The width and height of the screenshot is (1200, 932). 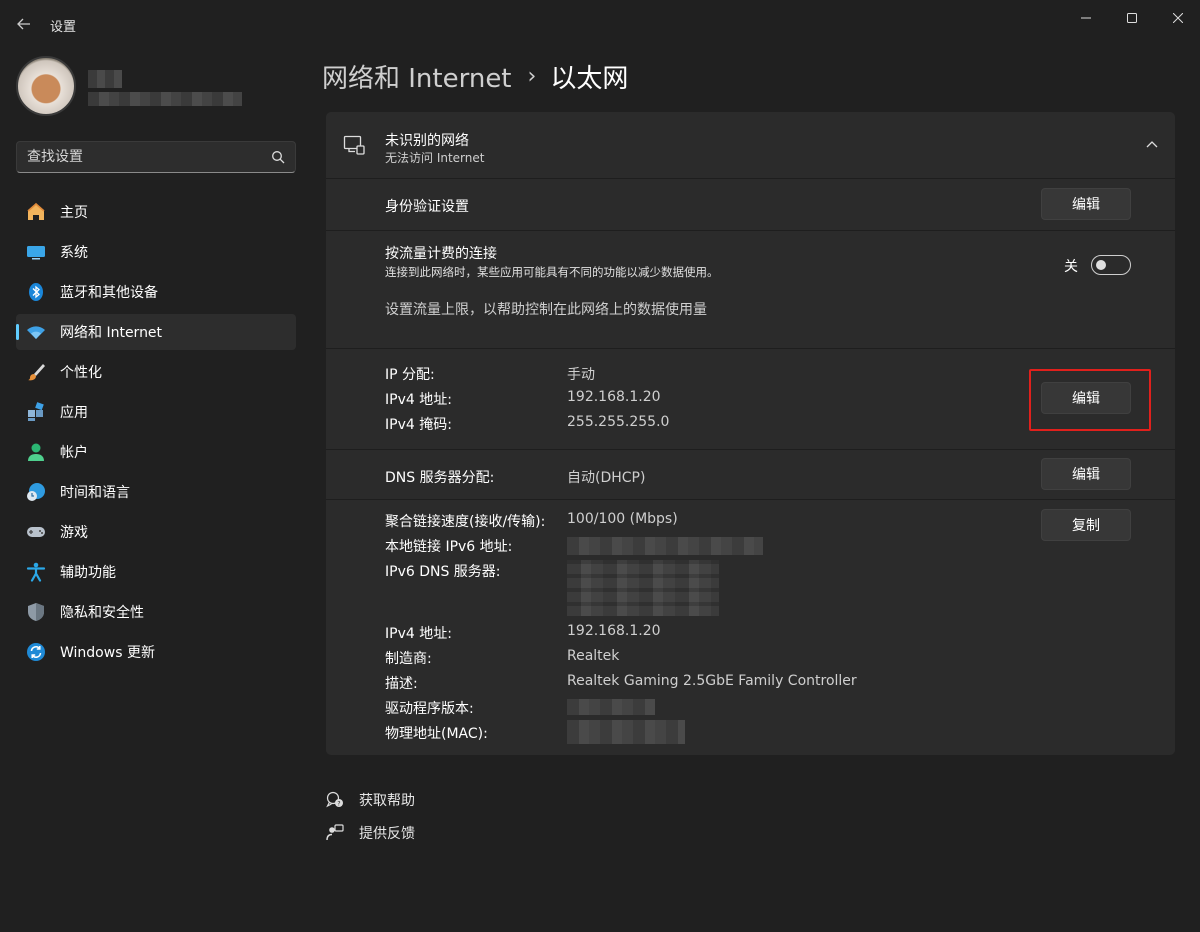 What do you see at coordinates (156, 252) in the screenshot?
I see `sidebar-item-system: 系统` at bounding box center [156, 252].